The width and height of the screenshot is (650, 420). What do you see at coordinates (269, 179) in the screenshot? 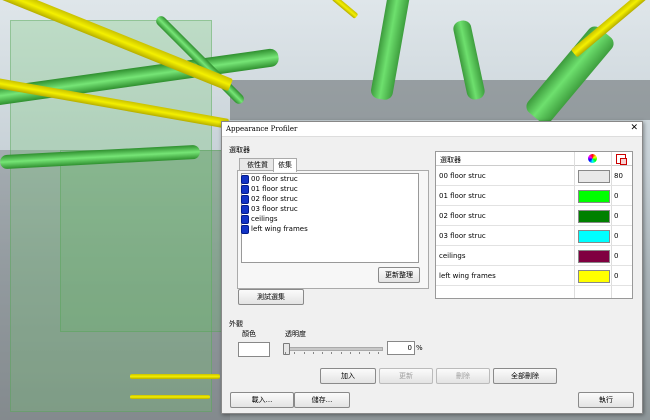
I see `tree-item: 00 floor struc` at bounding box center [269, 179].